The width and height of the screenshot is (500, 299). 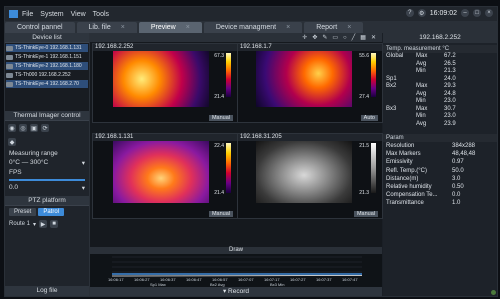 What do you see at coordinates (54, 224) in the screenshot?
I see `stop-icon: ■` at bounding box center [54, 224].